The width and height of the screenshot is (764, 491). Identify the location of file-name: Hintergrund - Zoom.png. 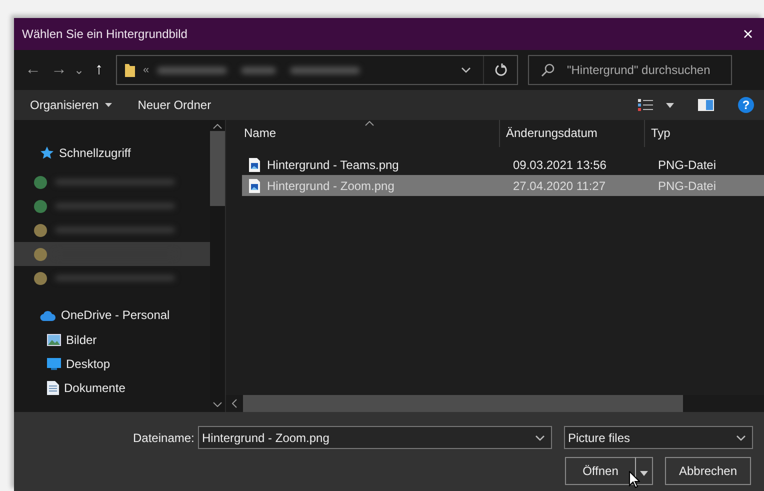
(330, 185).